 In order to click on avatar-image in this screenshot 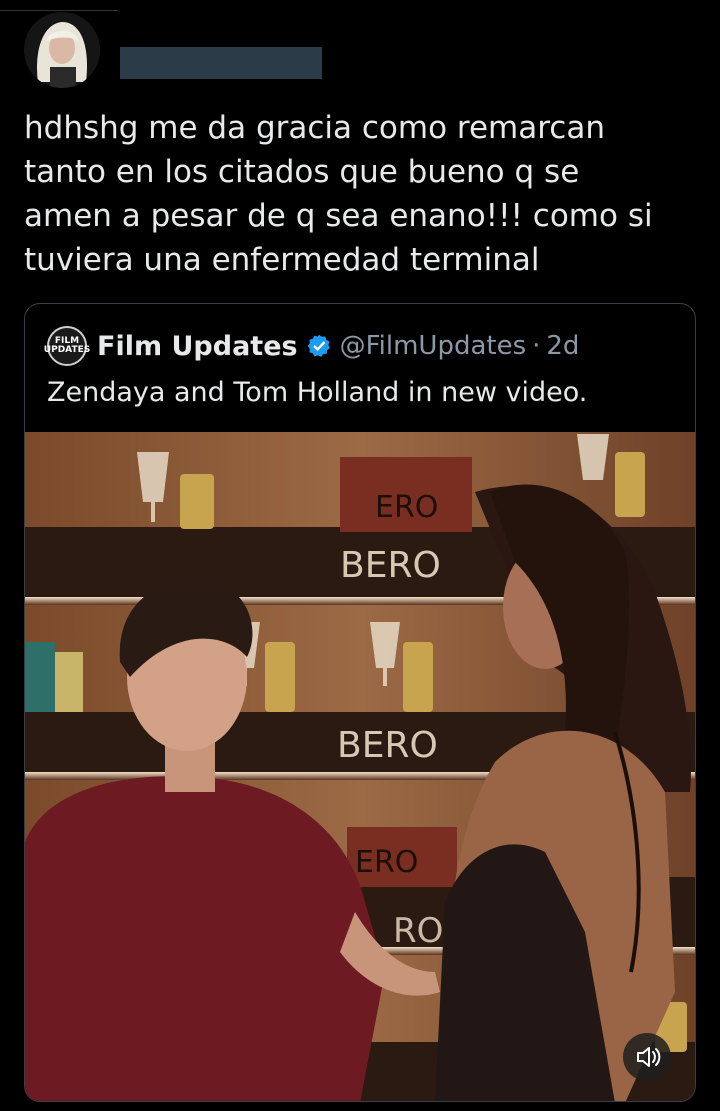, I will do `click(62, 50)`.